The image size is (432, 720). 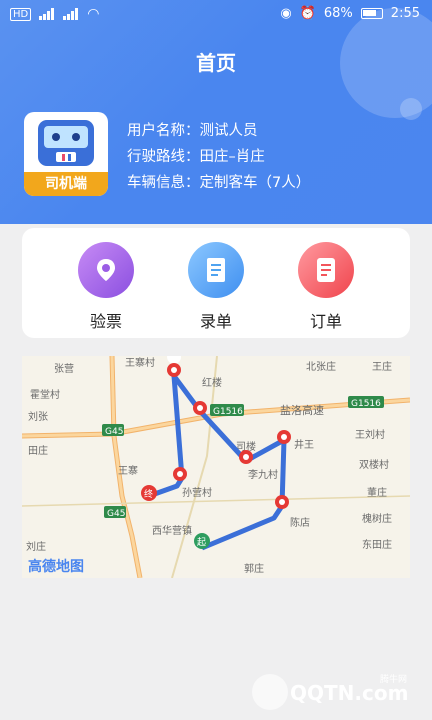 What do you see at coordinates (321, 366) in the screenshot?
I see `place-label: 北张庄` at bounding box center [321, 366].